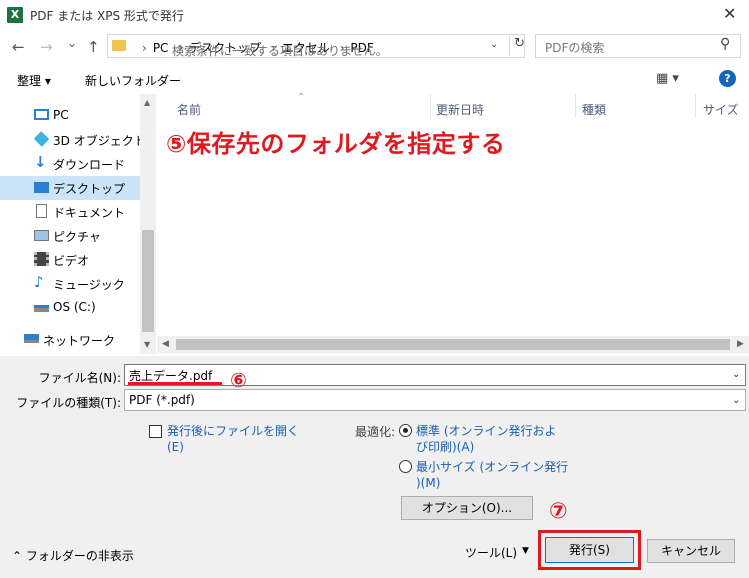  Describe the element at coordinates (405, 466) in the screenshot. I see `optimize-minimum-radio` at that location.